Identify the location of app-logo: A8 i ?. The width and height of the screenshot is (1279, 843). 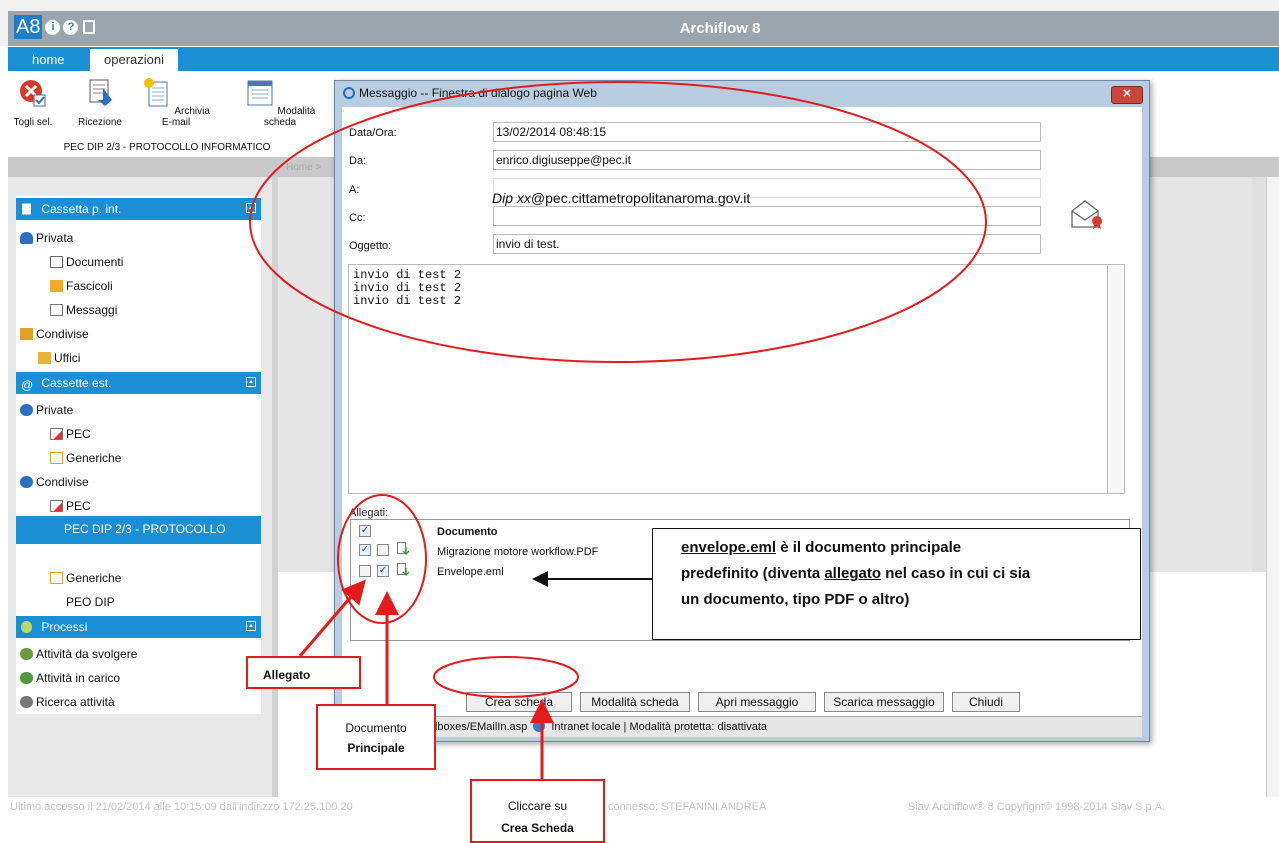
(55, 27).